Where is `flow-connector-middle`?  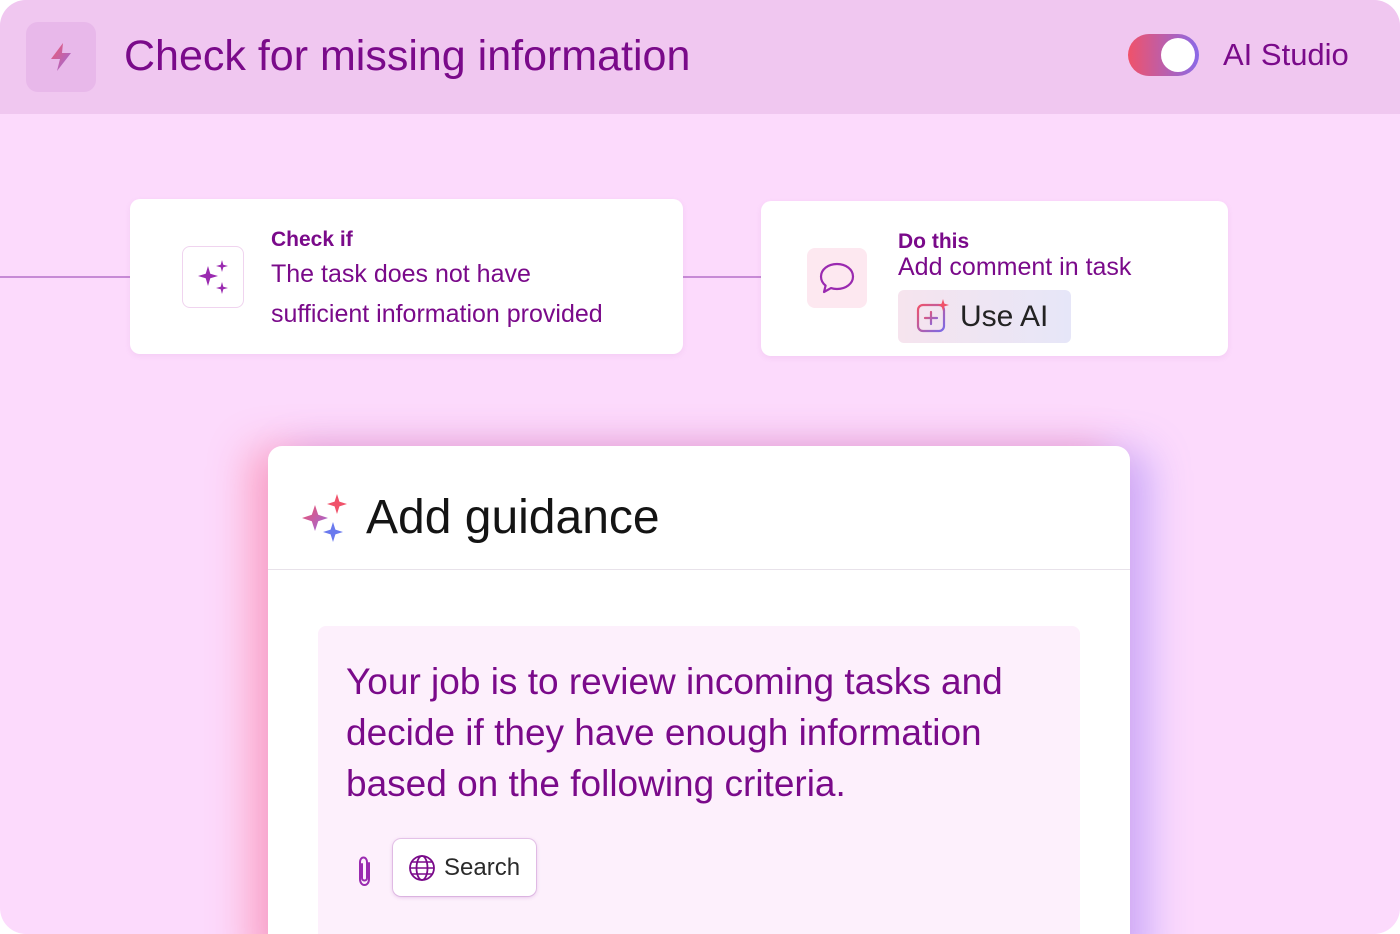 flow-connector-middle is located at coordinates (722, 277).